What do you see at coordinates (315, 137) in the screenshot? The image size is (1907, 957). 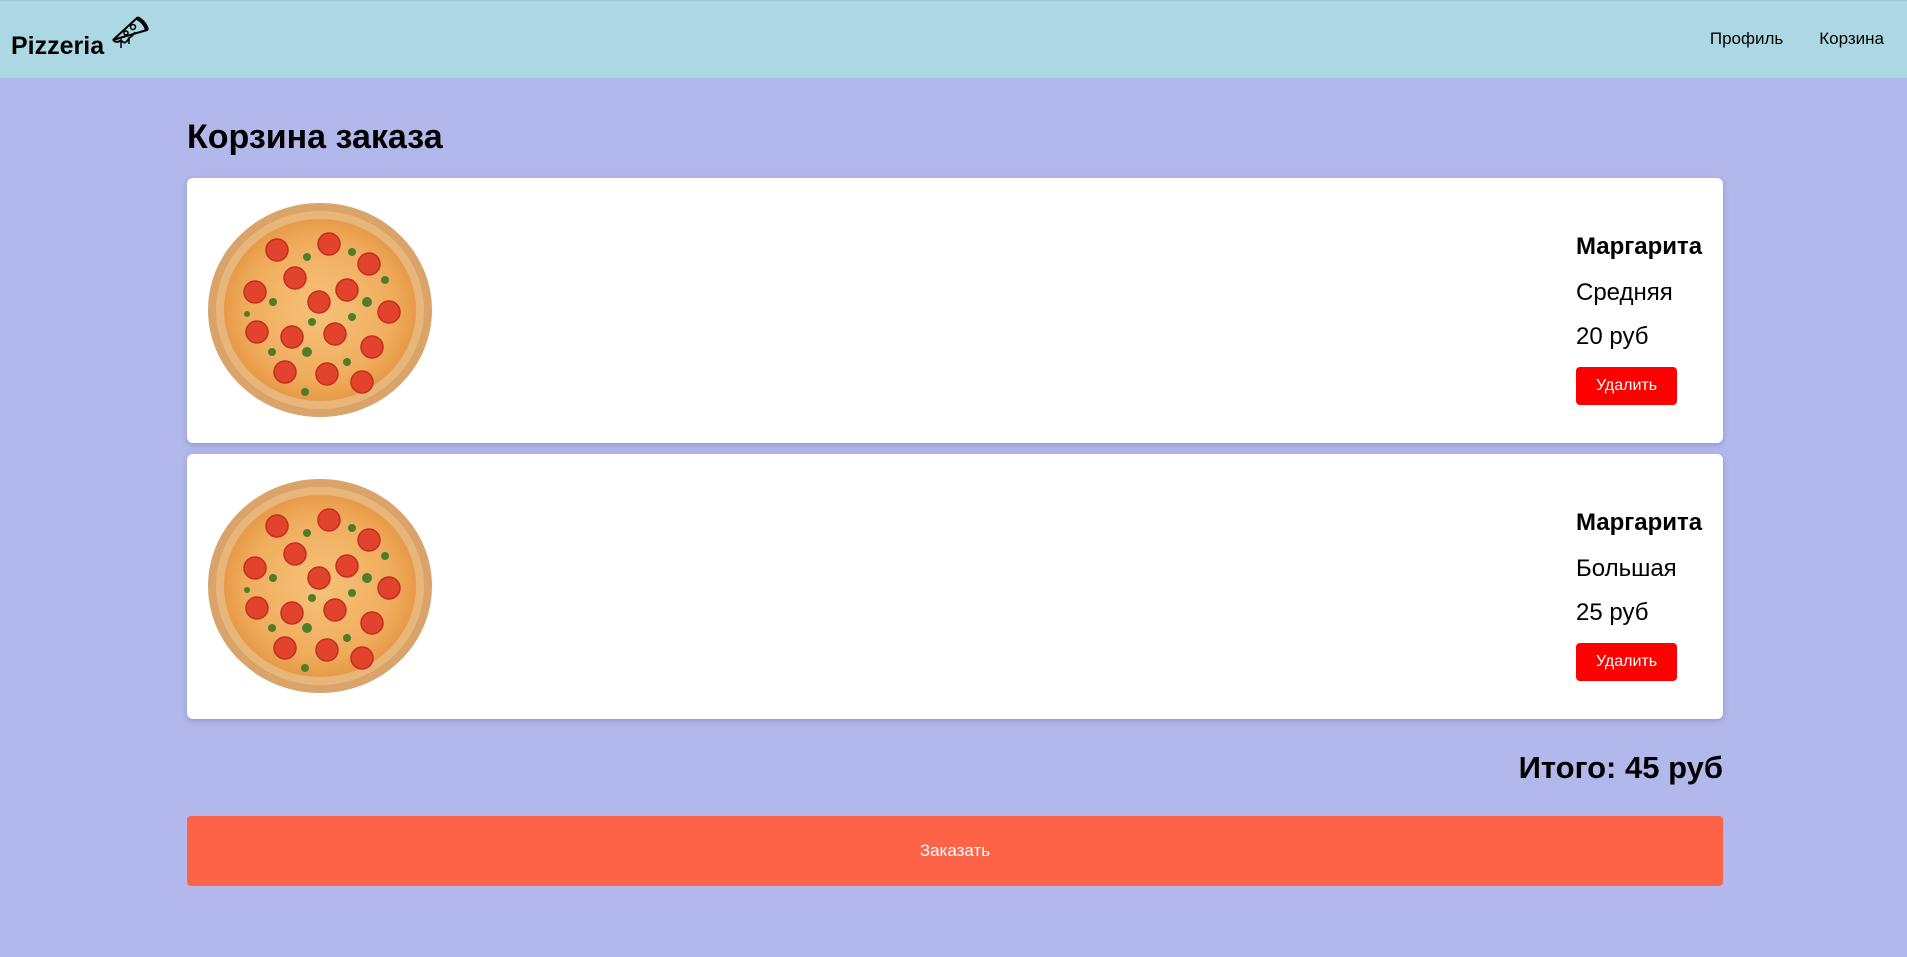 I see `page-title: Корзина заказа` at bounding box center [315, 137].